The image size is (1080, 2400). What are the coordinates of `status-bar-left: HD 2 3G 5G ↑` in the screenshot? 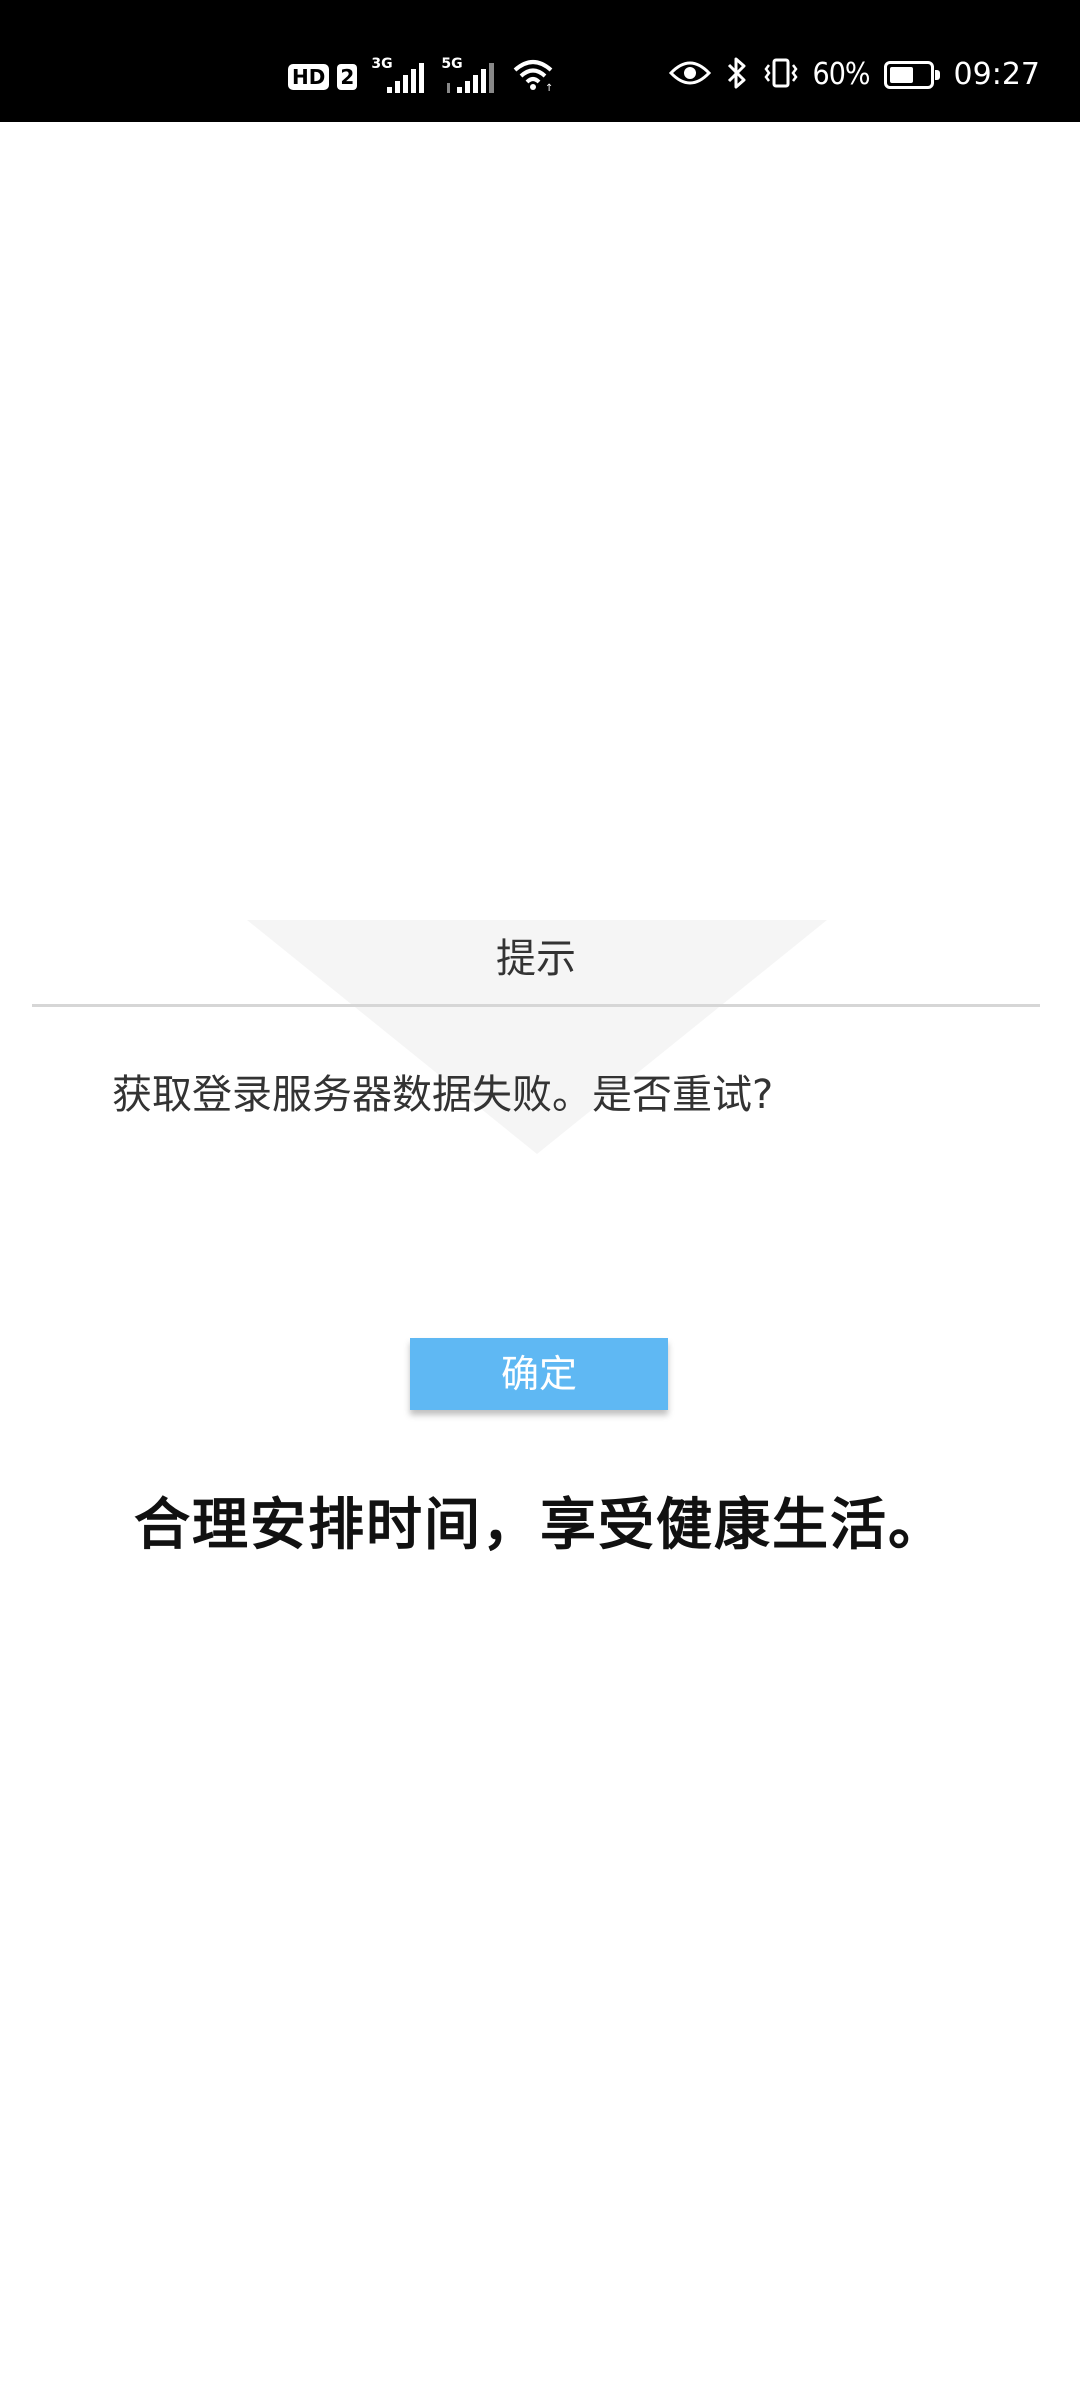 It's located at (425, 76).